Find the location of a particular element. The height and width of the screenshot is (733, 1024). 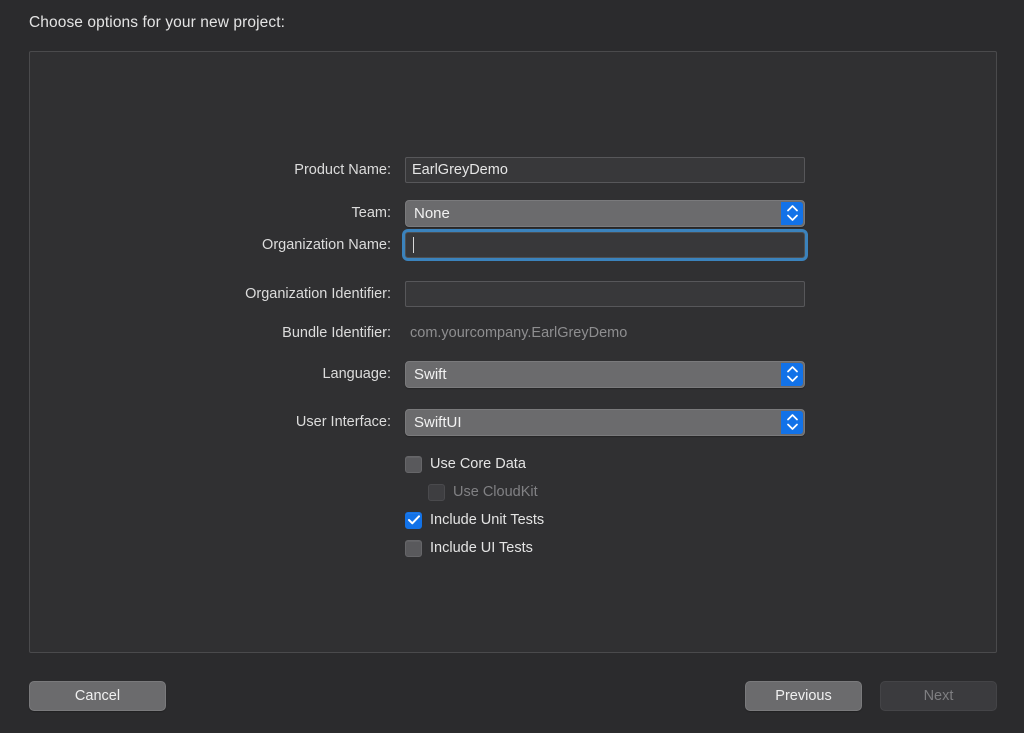

field-label: Product Name: is located at coordinates (342, 170).